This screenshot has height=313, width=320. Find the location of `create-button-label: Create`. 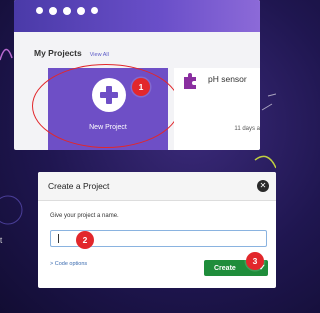

create-button-label: Create is located at coordinates (225, 268).